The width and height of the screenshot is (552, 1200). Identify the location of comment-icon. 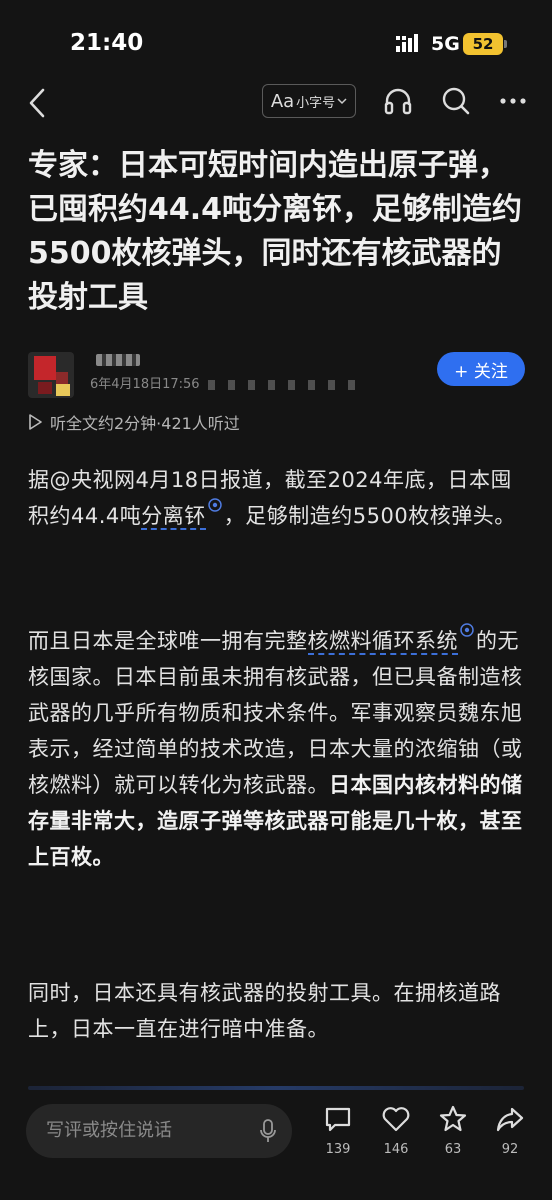
(338, 1119).